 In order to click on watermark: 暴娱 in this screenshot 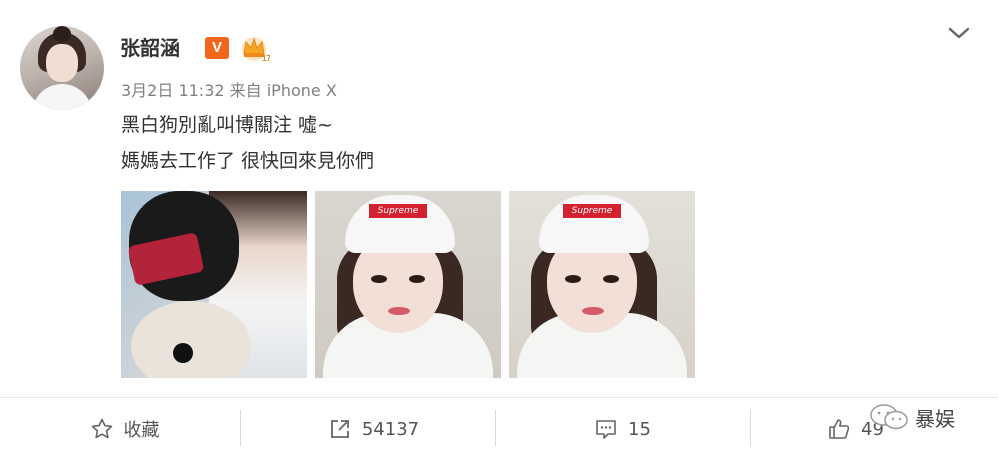, I will do `click(911, 417)`.